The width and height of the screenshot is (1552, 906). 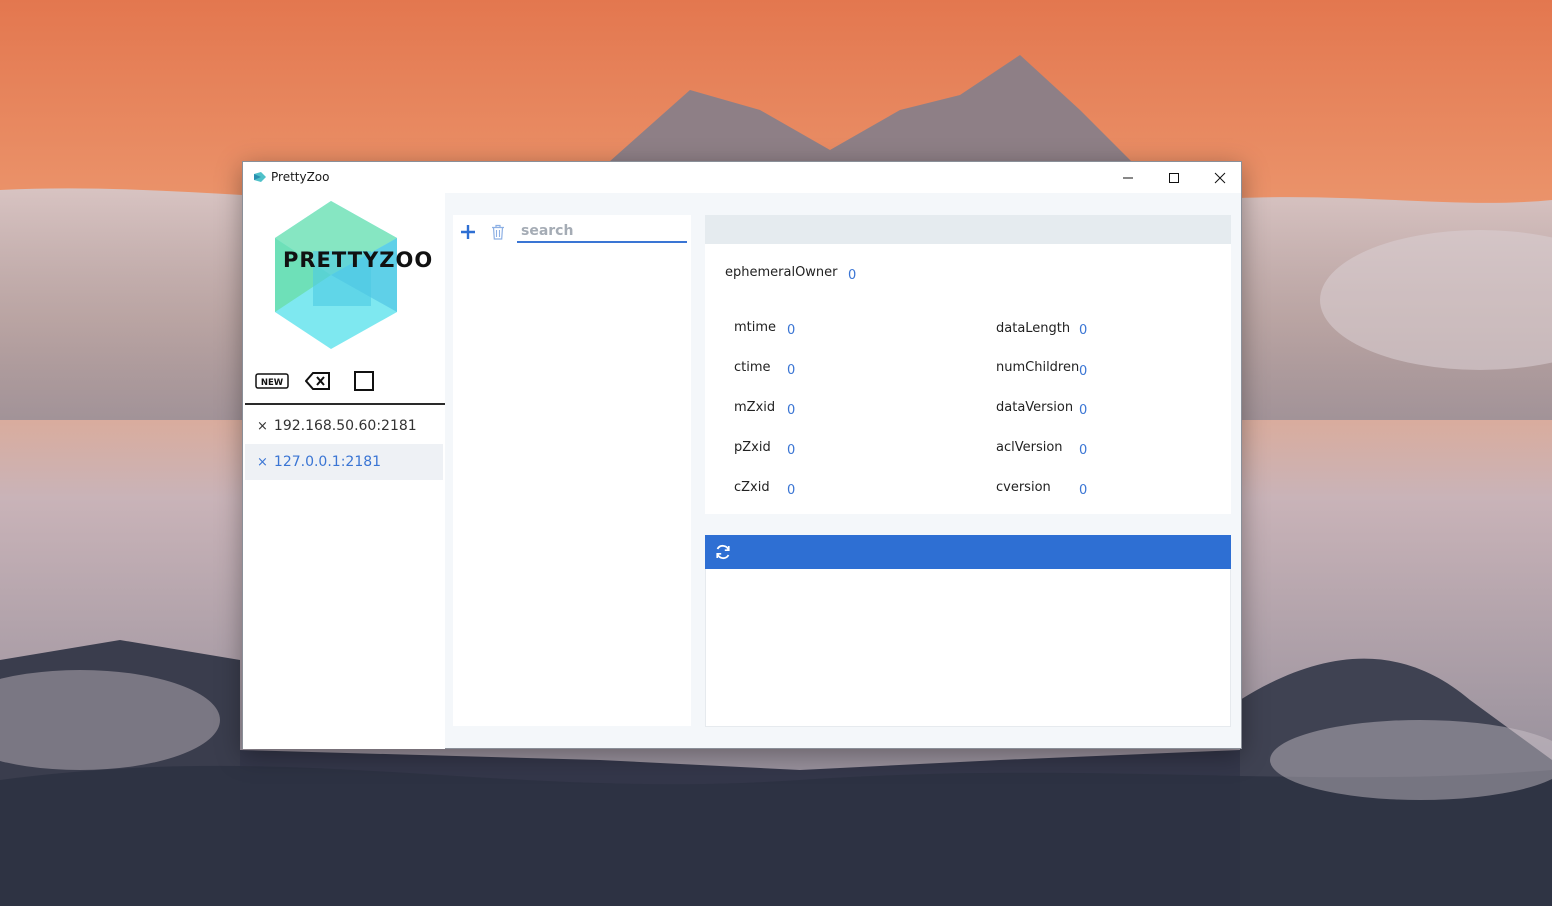 I want to click on node-data-editor, so click(x=968, y=648).